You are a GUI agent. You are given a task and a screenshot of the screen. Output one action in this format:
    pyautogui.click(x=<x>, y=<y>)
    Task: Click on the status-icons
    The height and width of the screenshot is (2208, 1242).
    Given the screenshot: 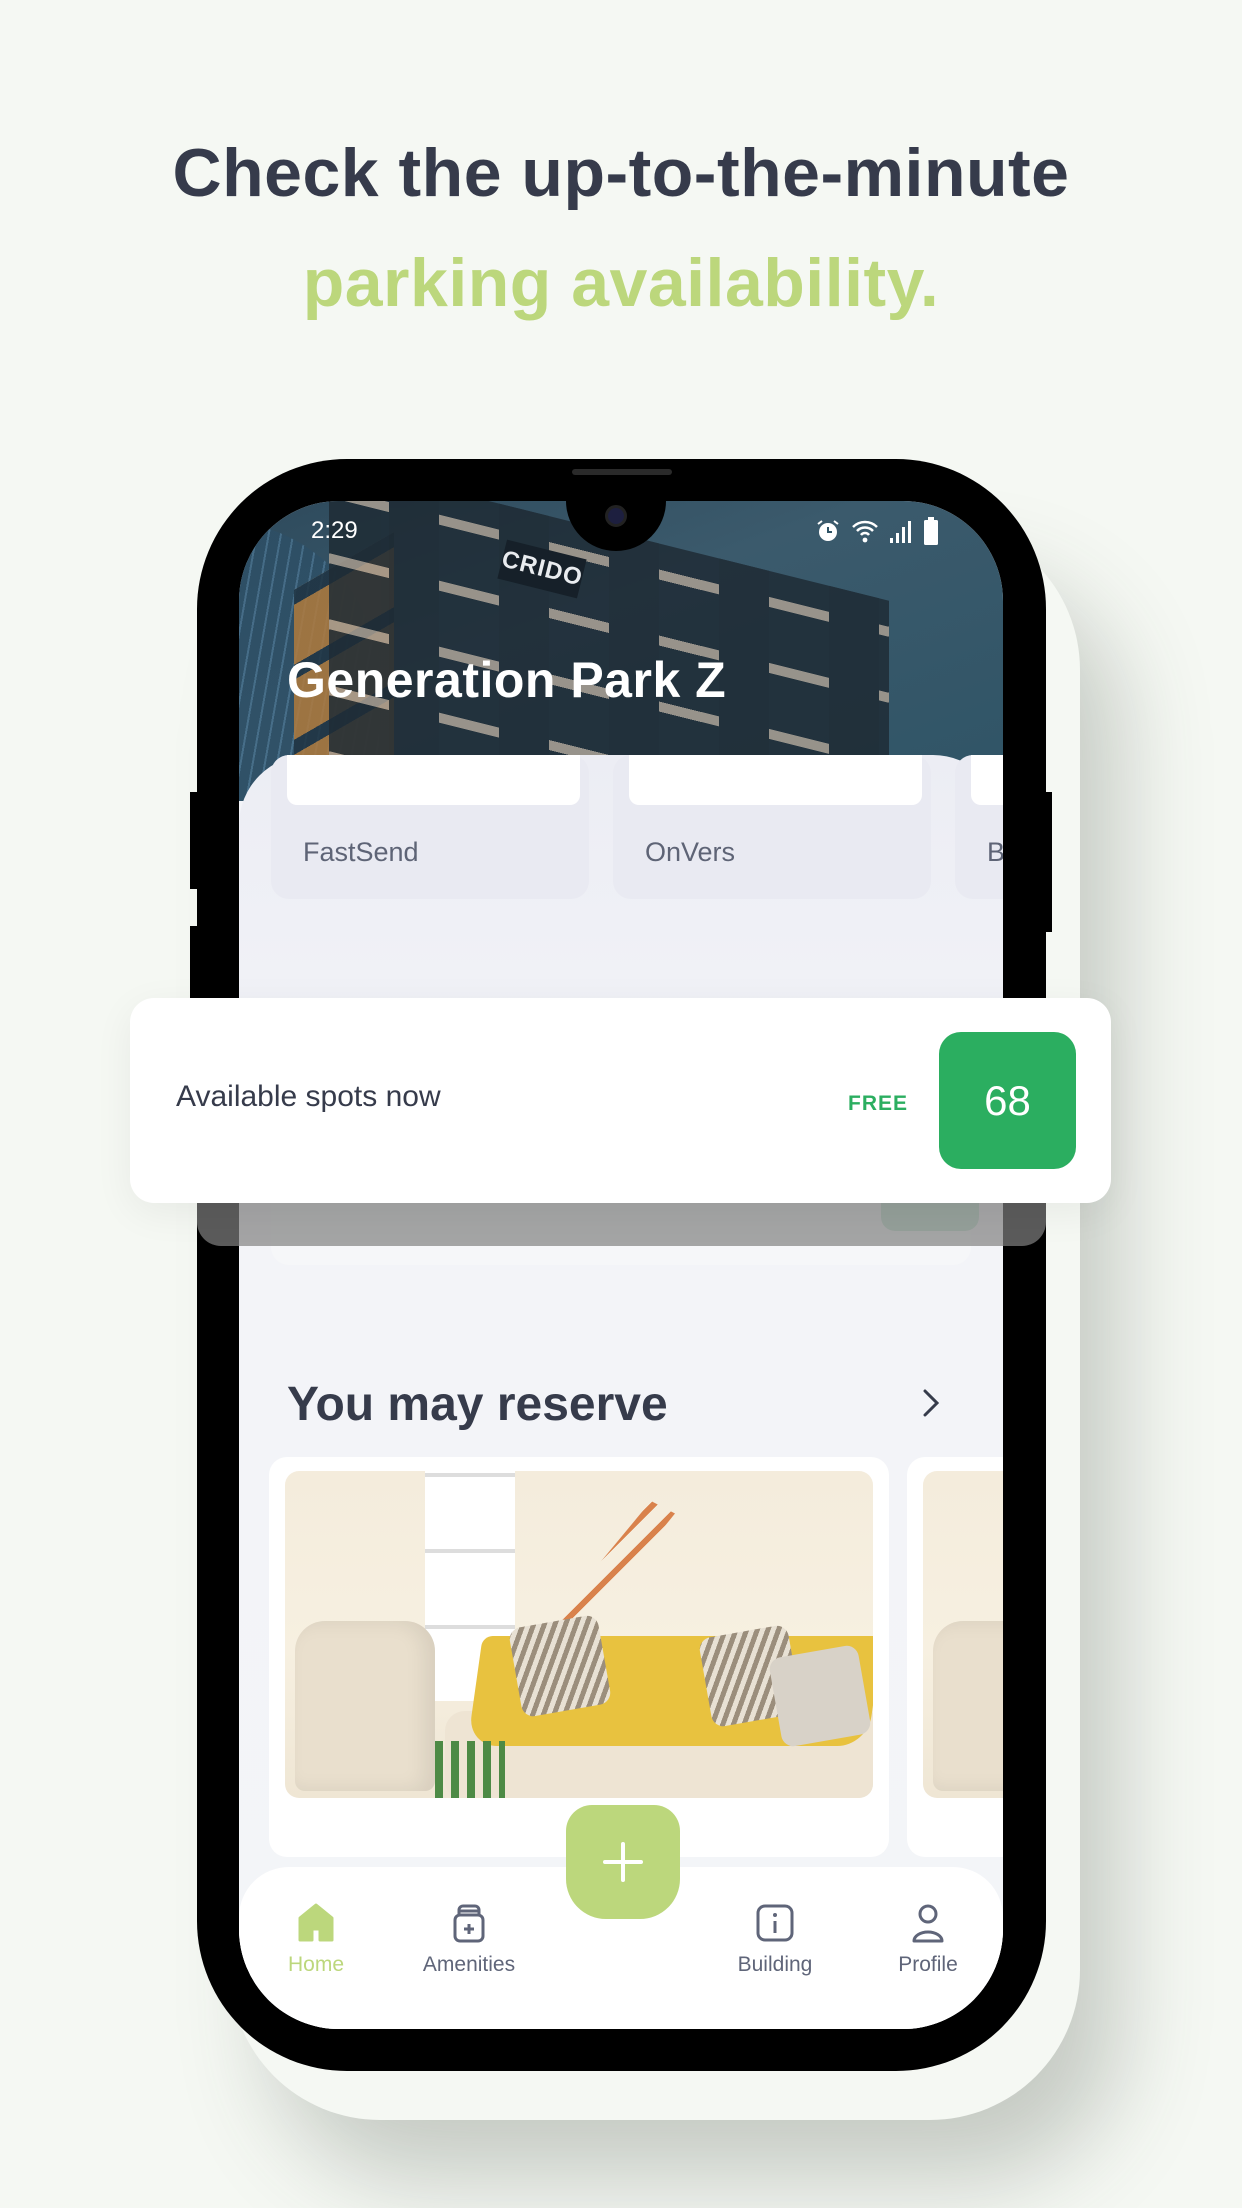 What is the action you would take?
    pyautogui.click(x=877, y=531)
    